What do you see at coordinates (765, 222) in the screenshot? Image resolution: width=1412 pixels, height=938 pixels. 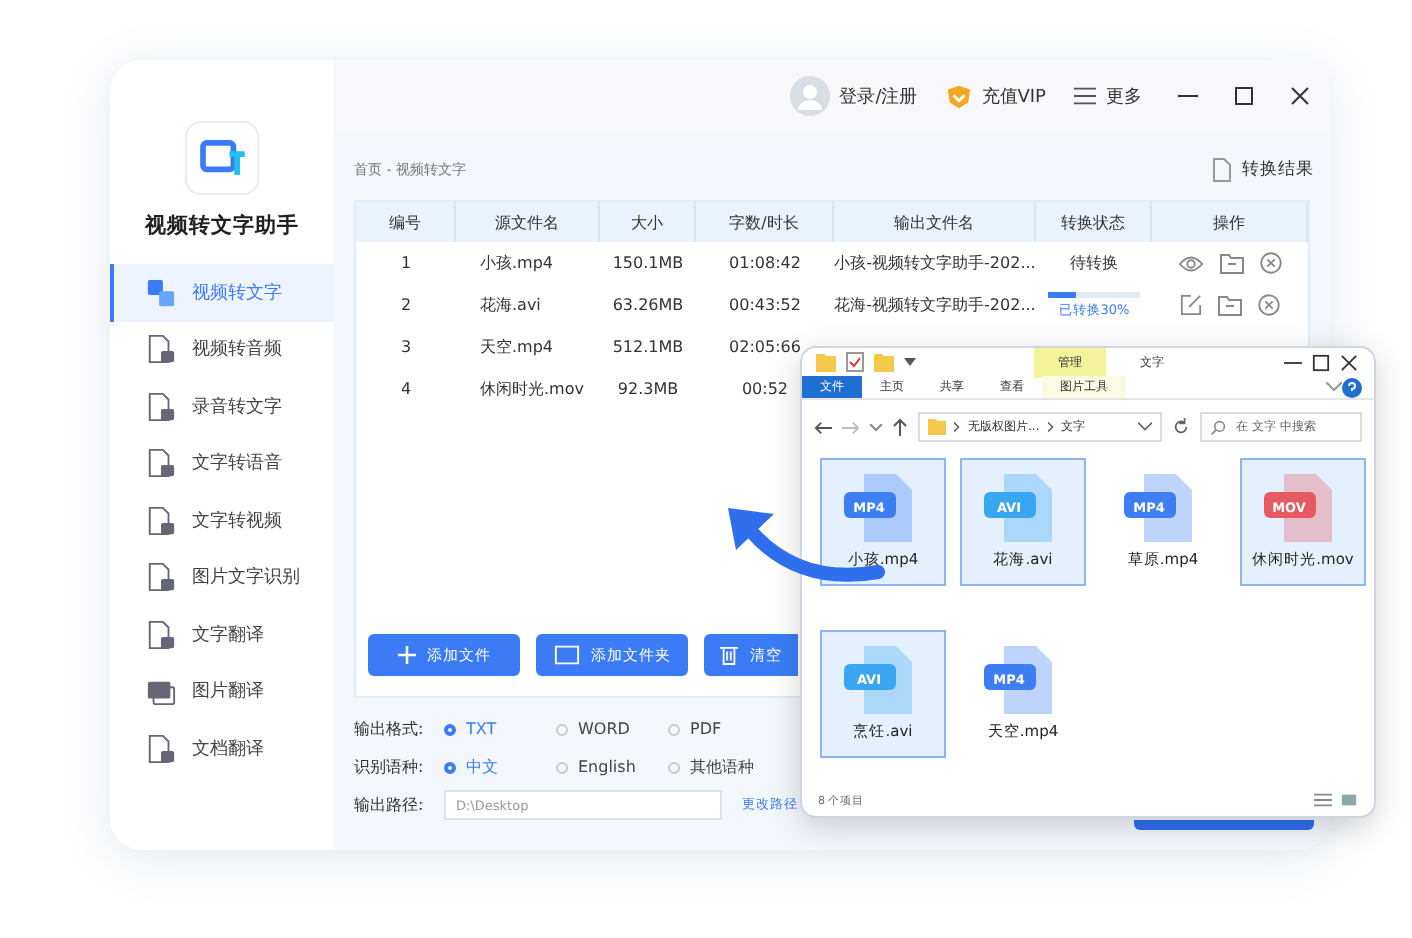 I see `column-header: 字数/时长` at bounding box center [765, 222].